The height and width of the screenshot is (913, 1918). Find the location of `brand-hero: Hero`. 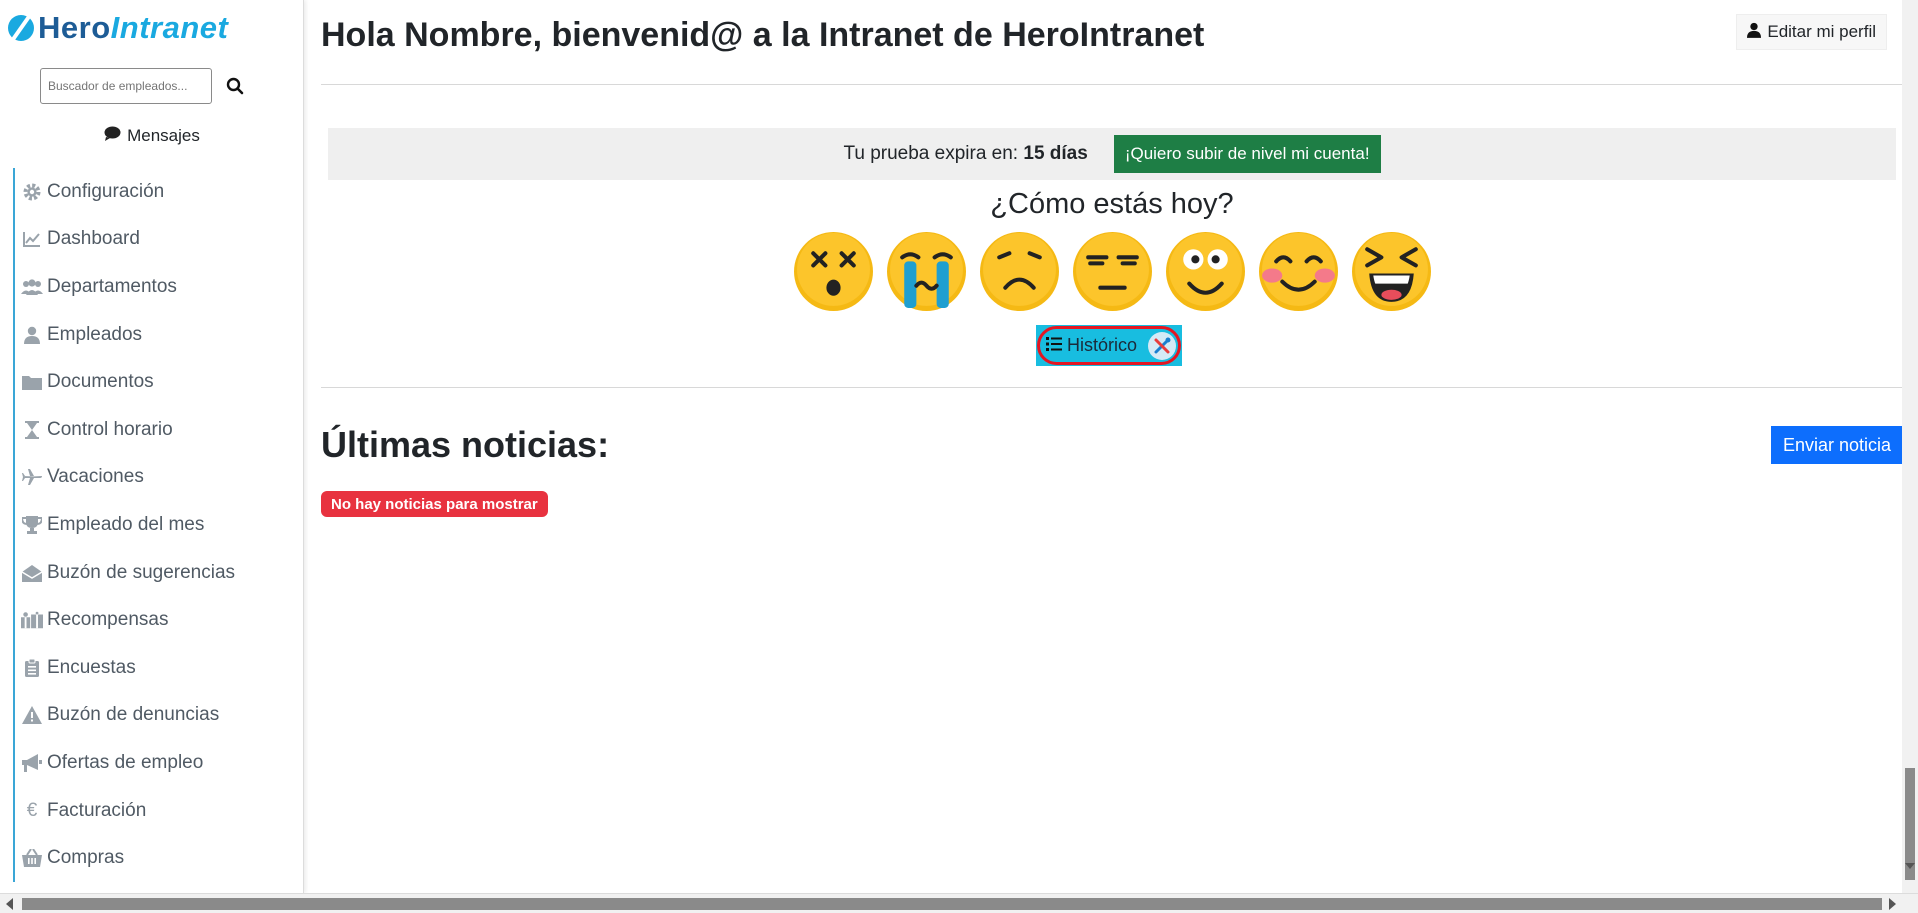

brand-hero: Hero is located at coordinates (74, 27).